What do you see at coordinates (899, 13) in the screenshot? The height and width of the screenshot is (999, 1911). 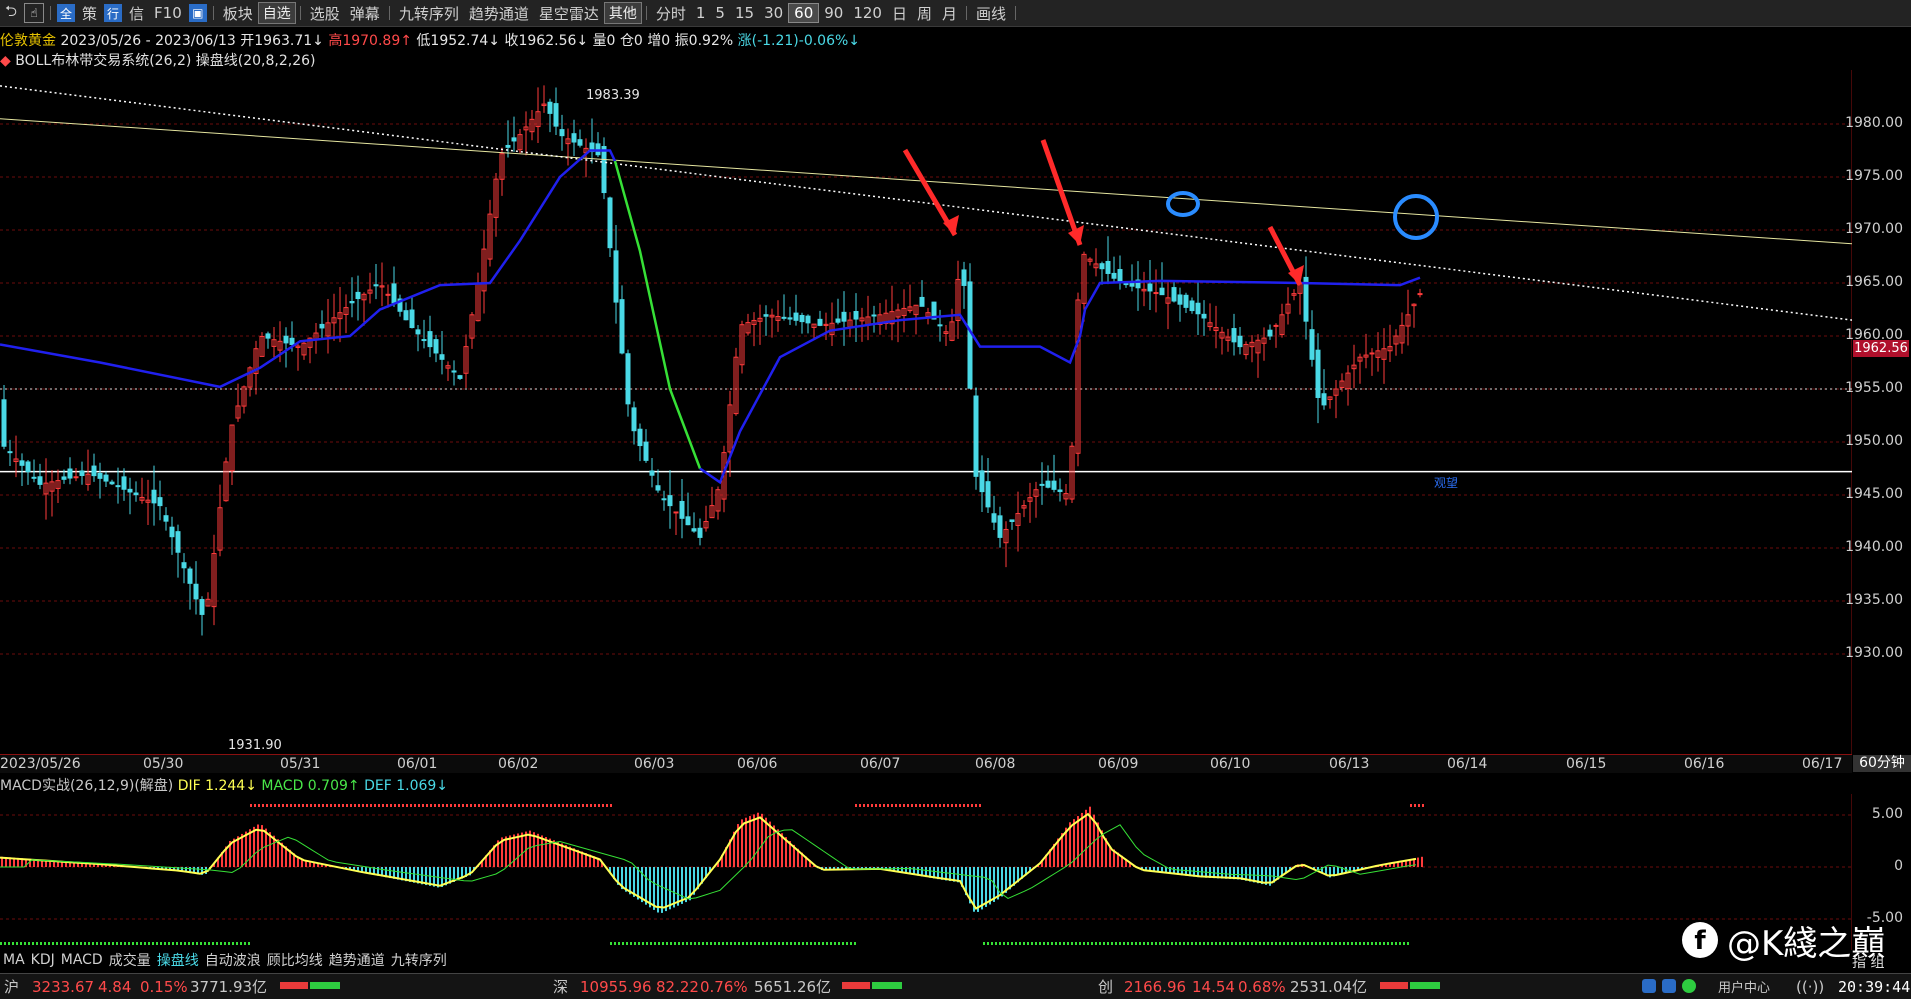 I see `period-day: 日` at bounding box center [899, 13].